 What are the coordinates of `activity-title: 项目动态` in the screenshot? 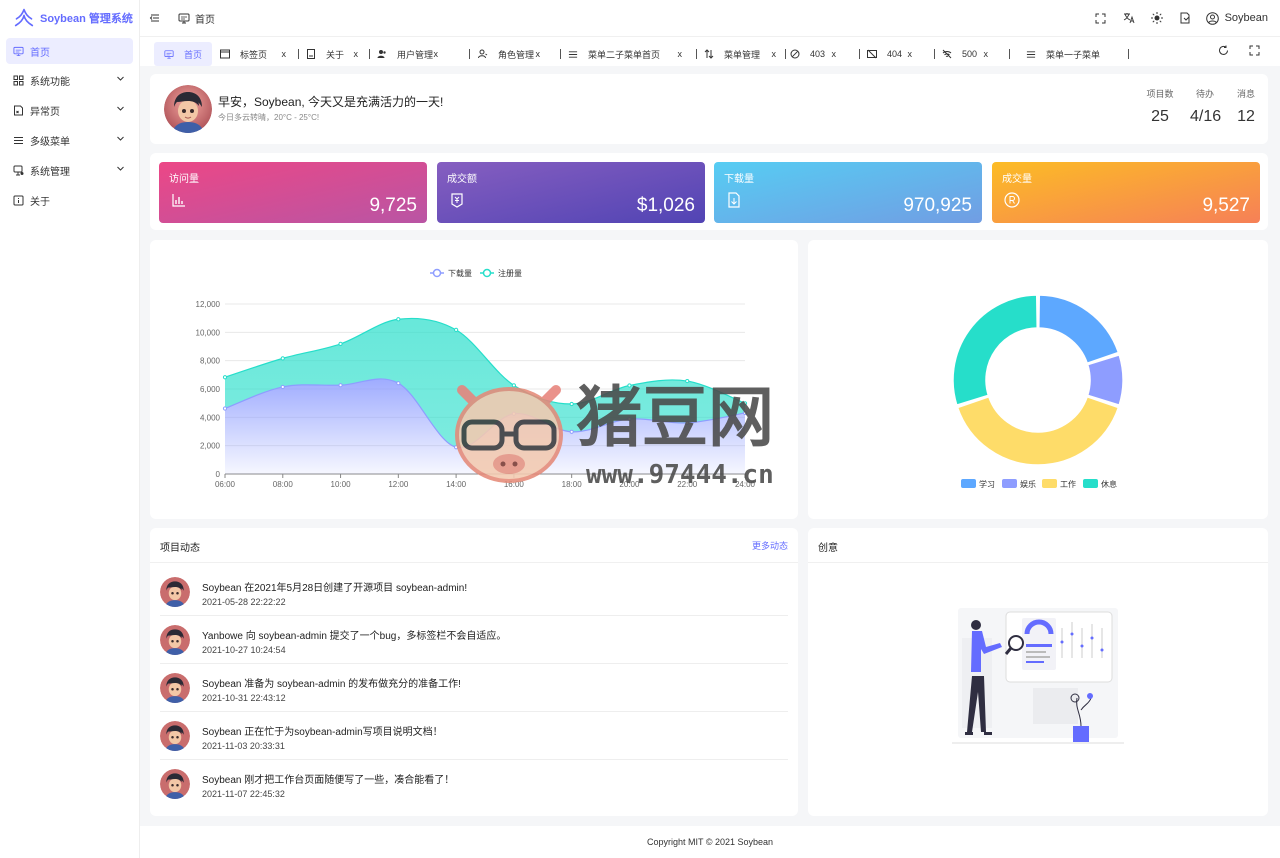 It's located at (180, 548).